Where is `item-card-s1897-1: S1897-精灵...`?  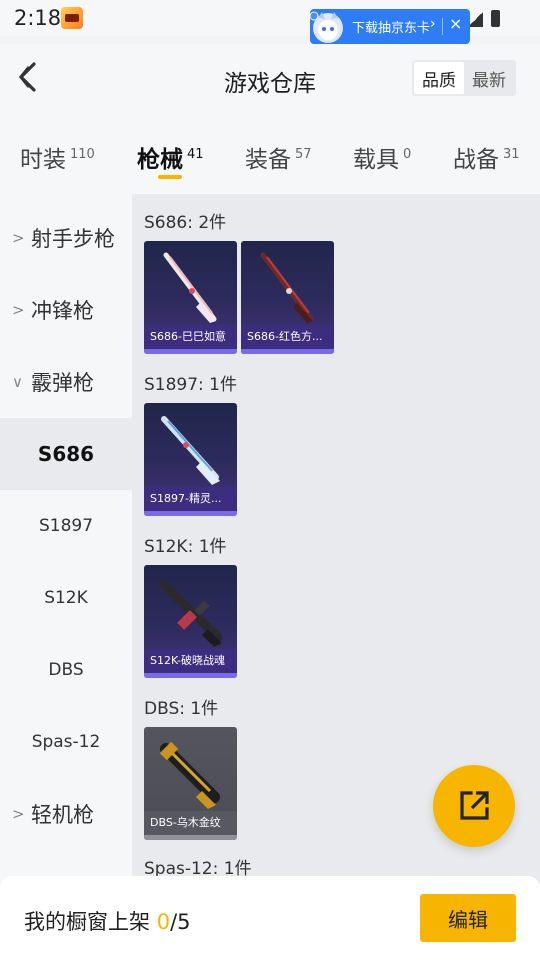
item-card-s1897-1: S1897-精灵... is located at coordinates (190, 459).